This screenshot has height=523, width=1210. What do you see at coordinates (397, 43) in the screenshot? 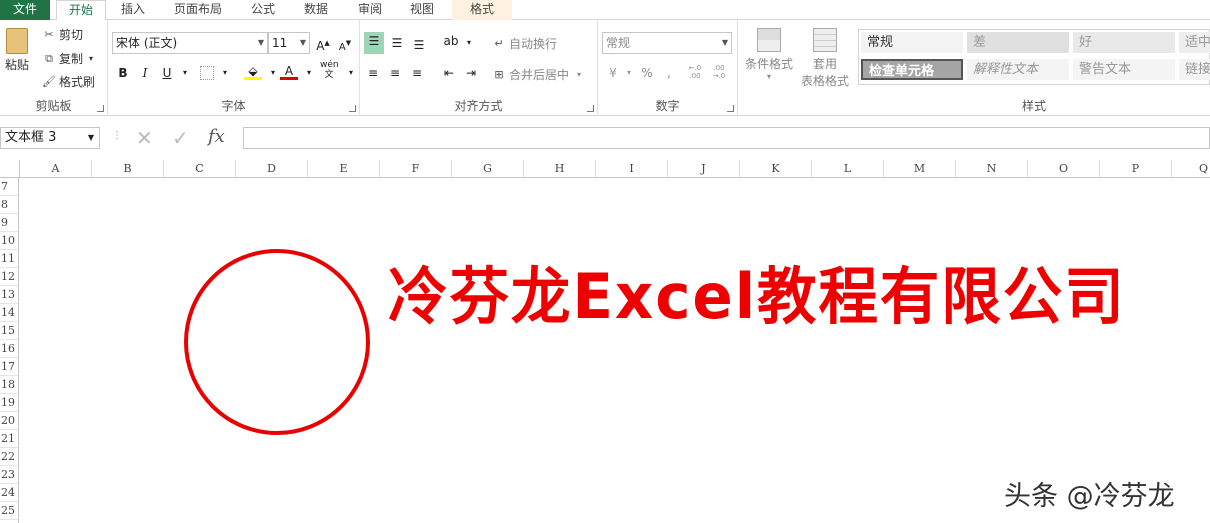
I see `align-middle-icon: ☰` at bounding box center [397, 43].